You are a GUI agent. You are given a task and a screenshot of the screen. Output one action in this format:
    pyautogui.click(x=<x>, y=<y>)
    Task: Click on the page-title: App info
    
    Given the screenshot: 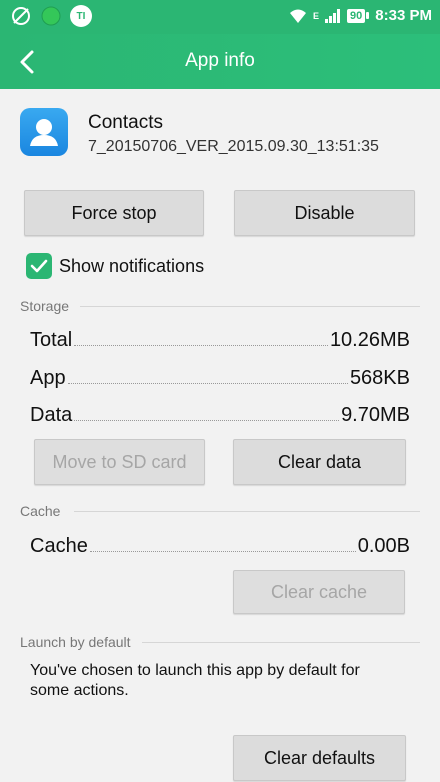 What is the action you would take?
    pyautogui.click(x=220, y=60)
    